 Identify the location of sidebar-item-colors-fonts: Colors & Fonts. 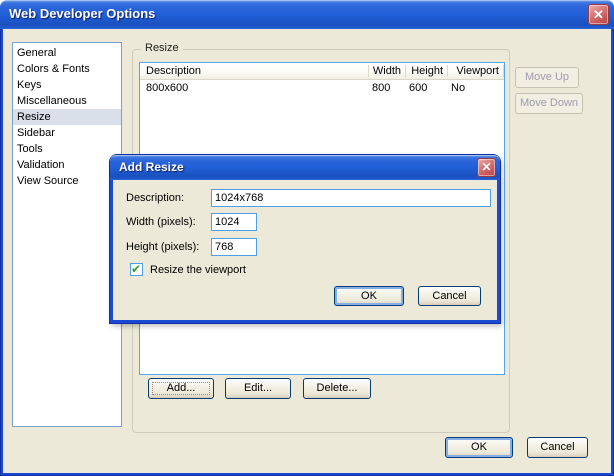
(67, 69).